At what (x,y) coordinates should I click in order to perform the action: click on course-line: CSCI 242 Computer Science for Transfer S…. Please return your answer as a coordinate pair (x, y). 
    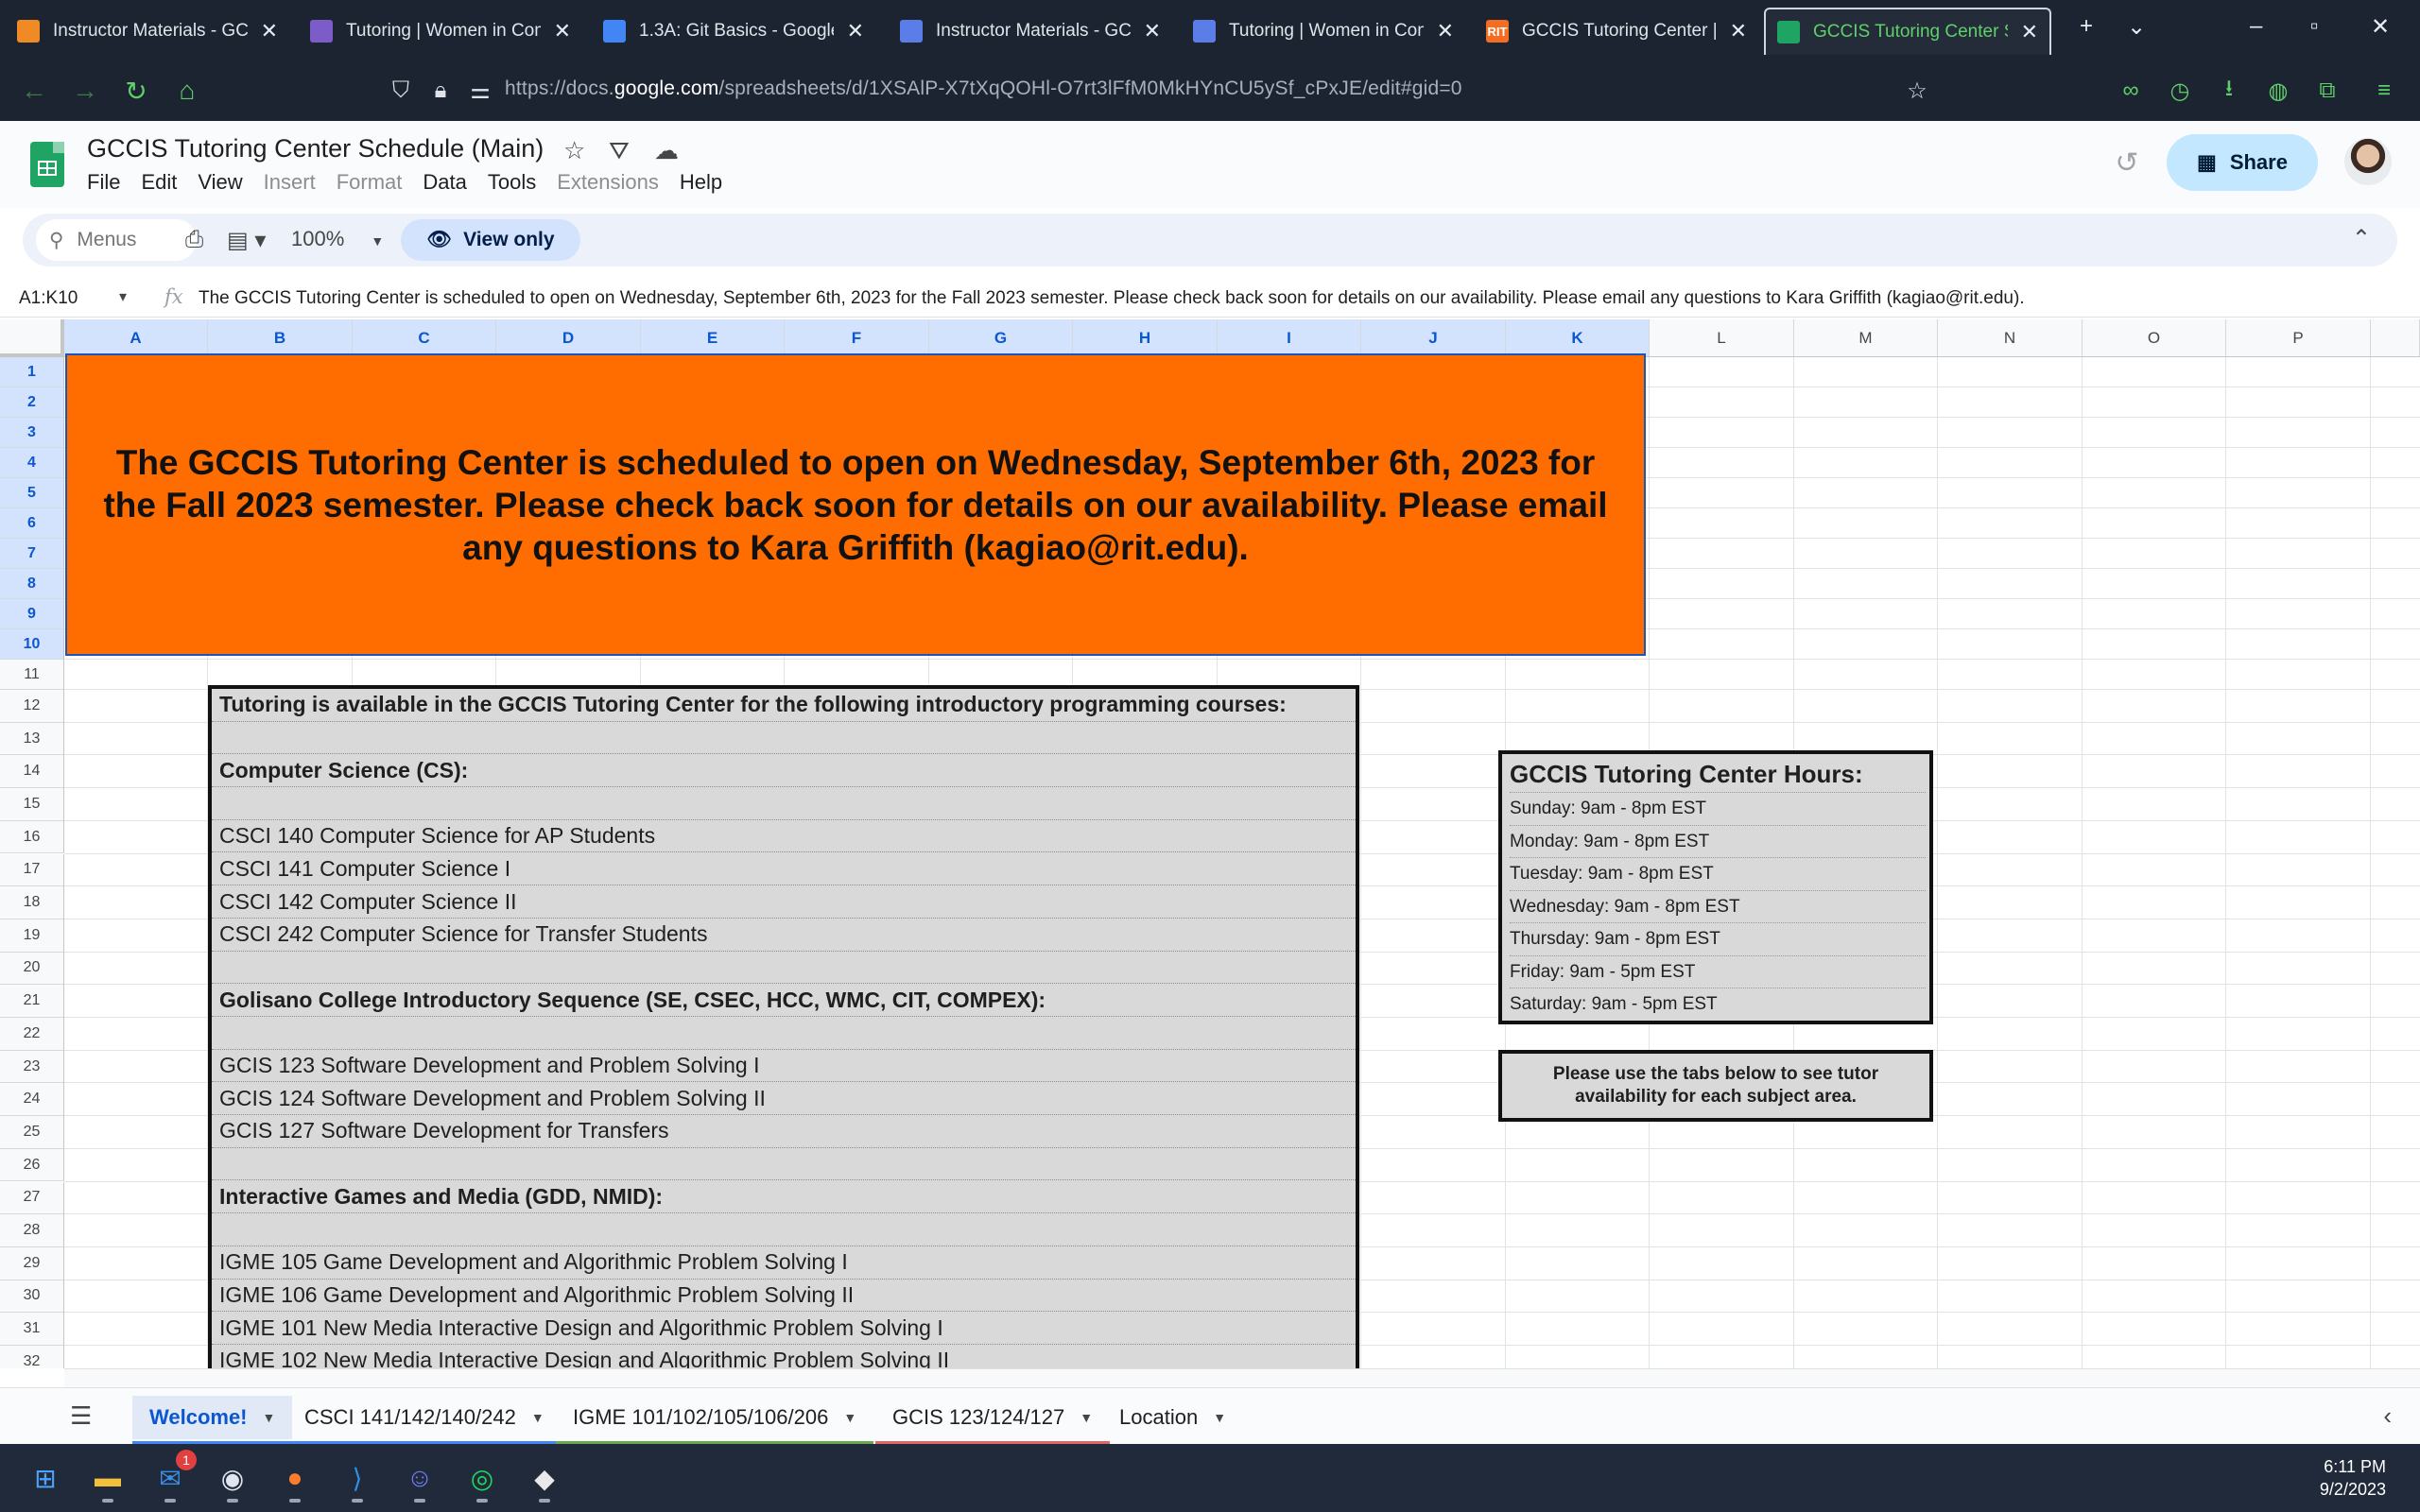
    Looking at the image, I should click on (784, 935).